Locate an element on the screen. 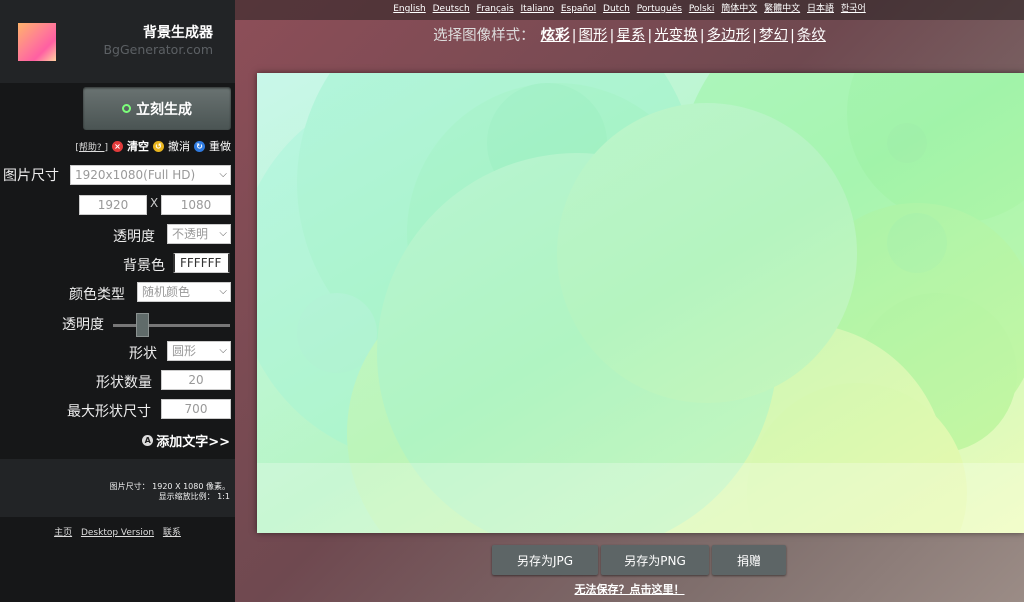  opacity-label: 透明度 is located at coordinates (134, 237).